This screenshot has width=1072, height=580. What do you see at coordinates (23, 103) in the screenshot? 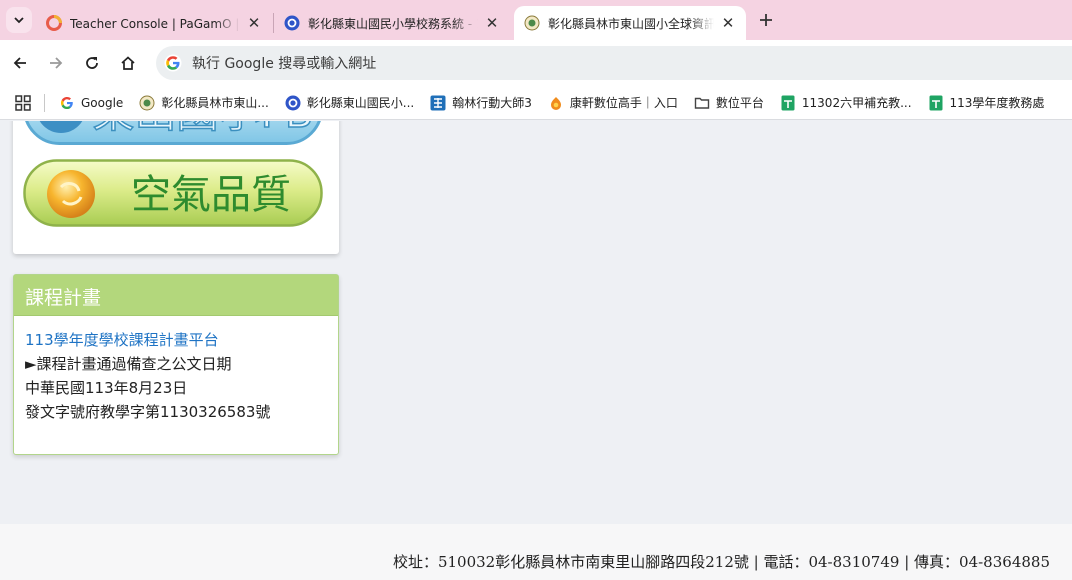
I see `apps-grid-icon` at bounding box center [23, 103].